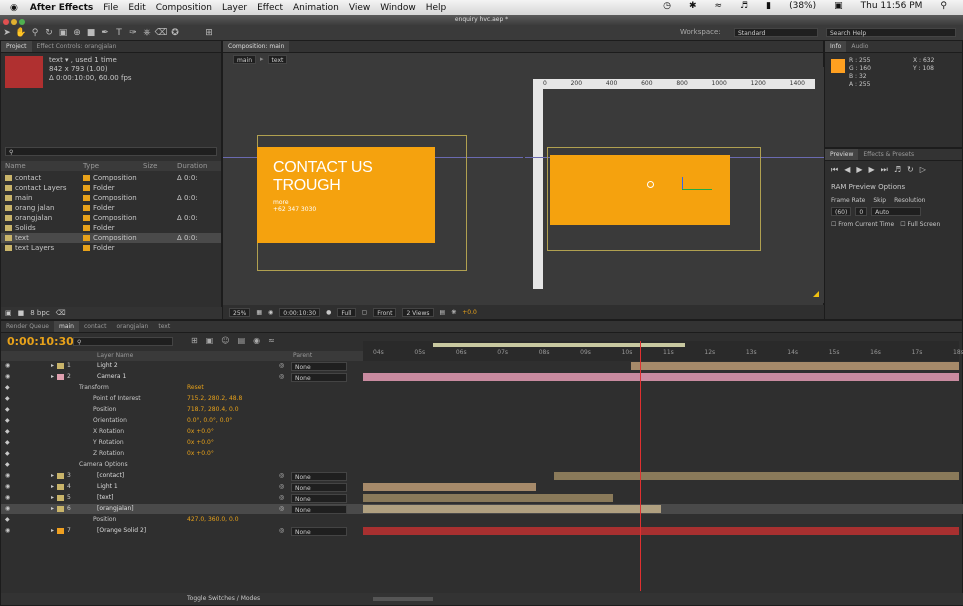  I want to click on rotate-tool-icon: ↻, so click(49, 33).